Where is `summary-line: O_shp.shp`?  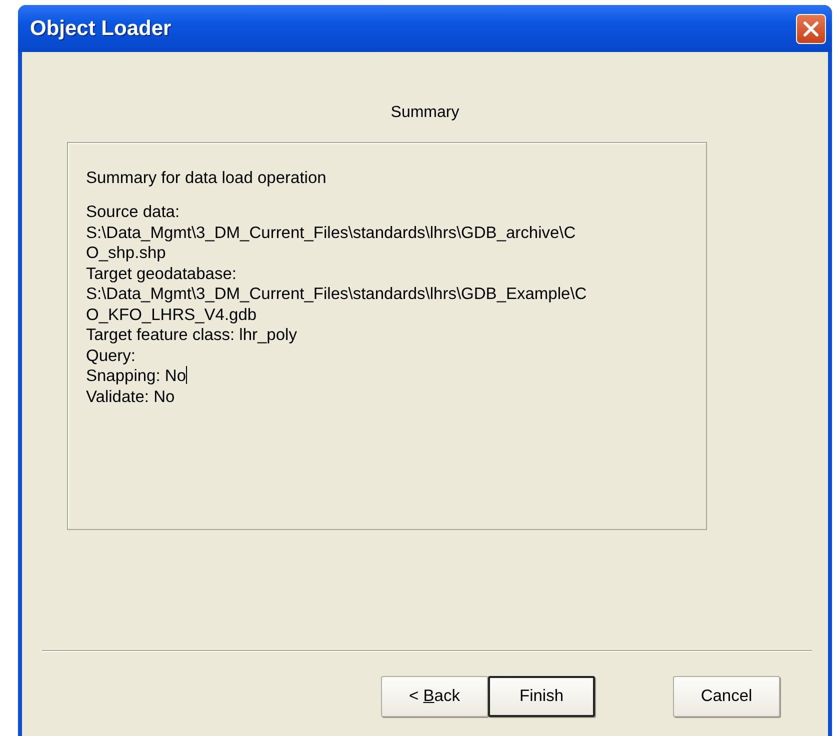 summary-line: O_shp.shp is located at coordinates (126, 253).